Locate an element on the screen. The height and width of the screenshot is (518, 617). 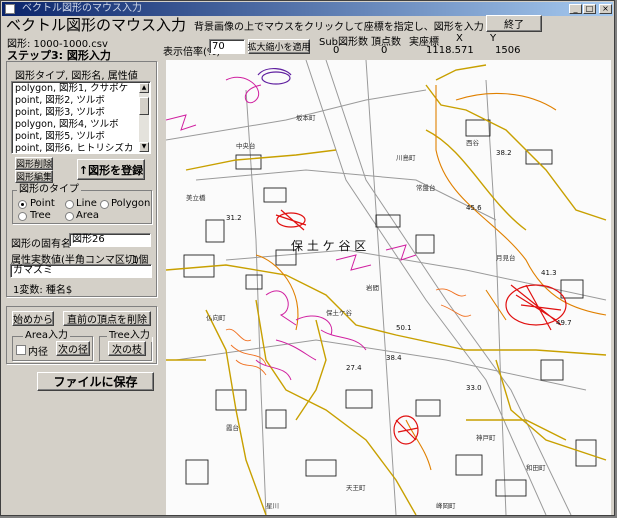
instruction-text: 背景画像の上でマウスをクリックして座標を指定し、図形を入力します is located at coordinates (354, 27).